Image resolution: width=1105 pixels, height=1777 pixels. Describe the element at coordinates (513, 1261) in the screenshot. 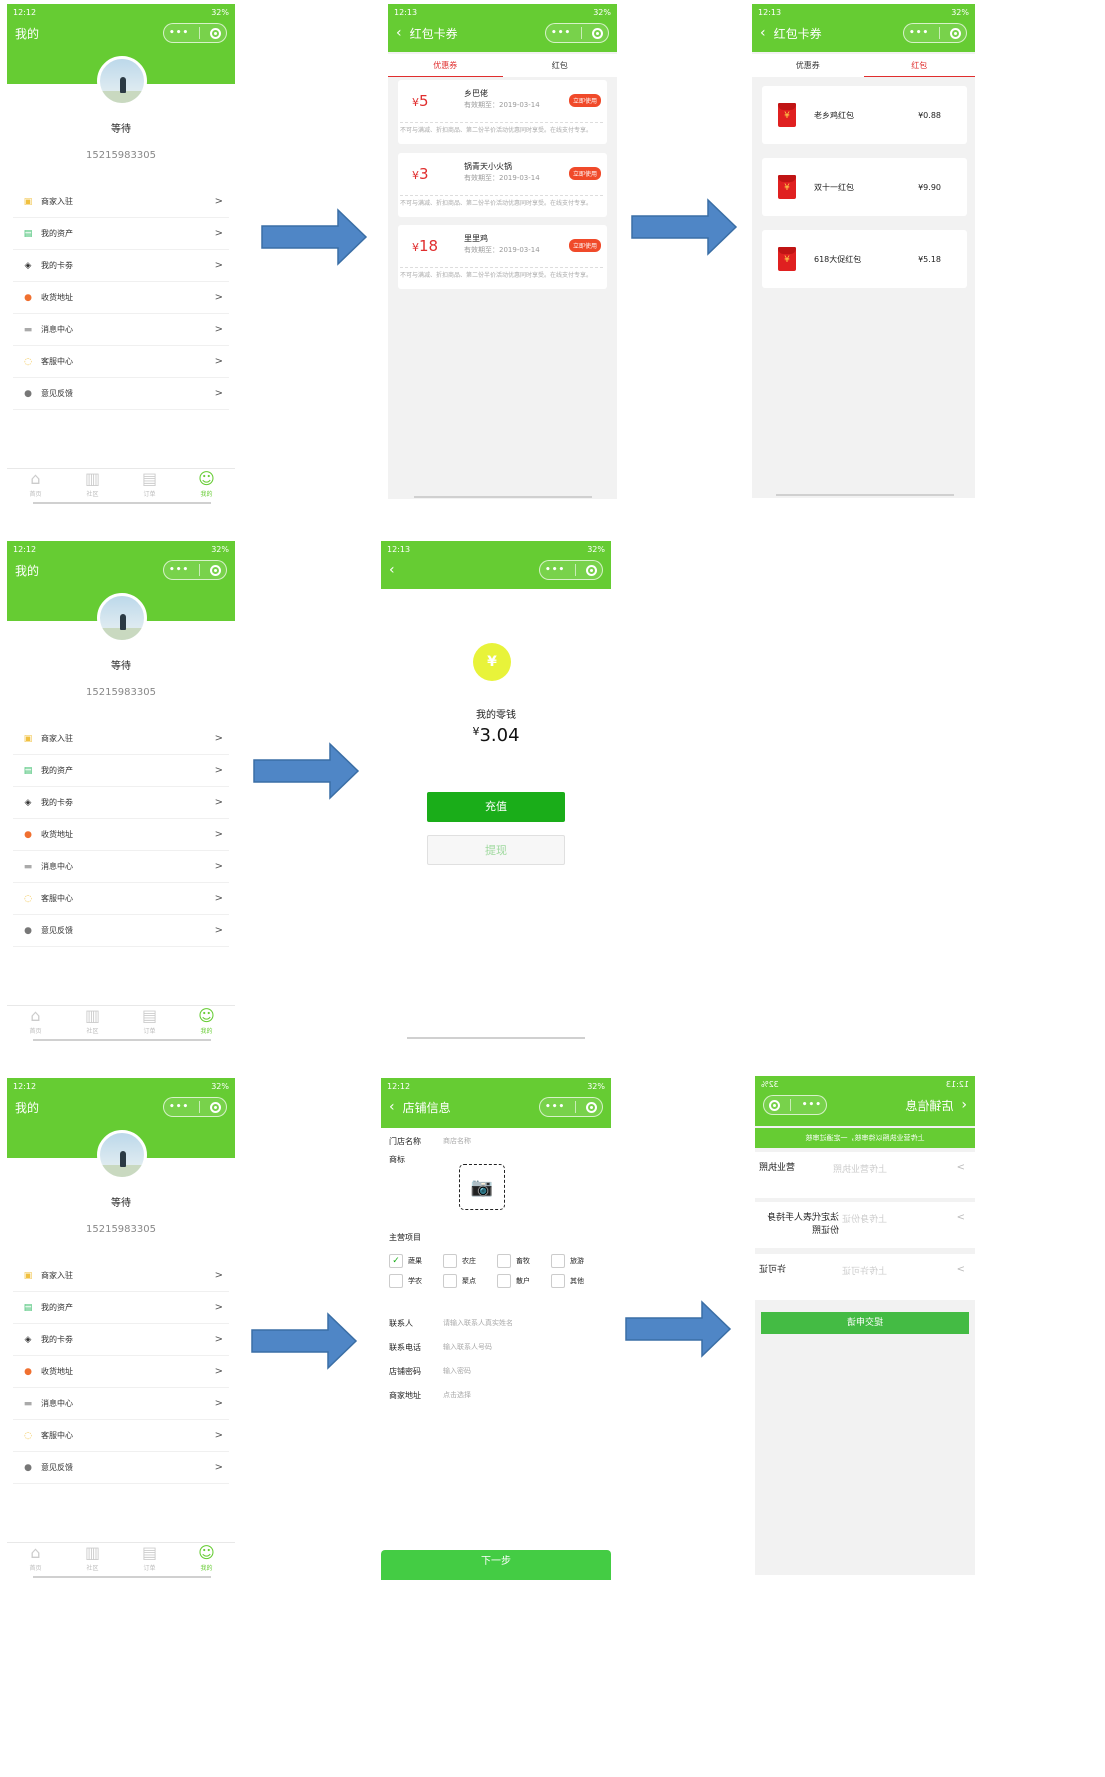

I see `business-checkbox: 畜牧` at that location.